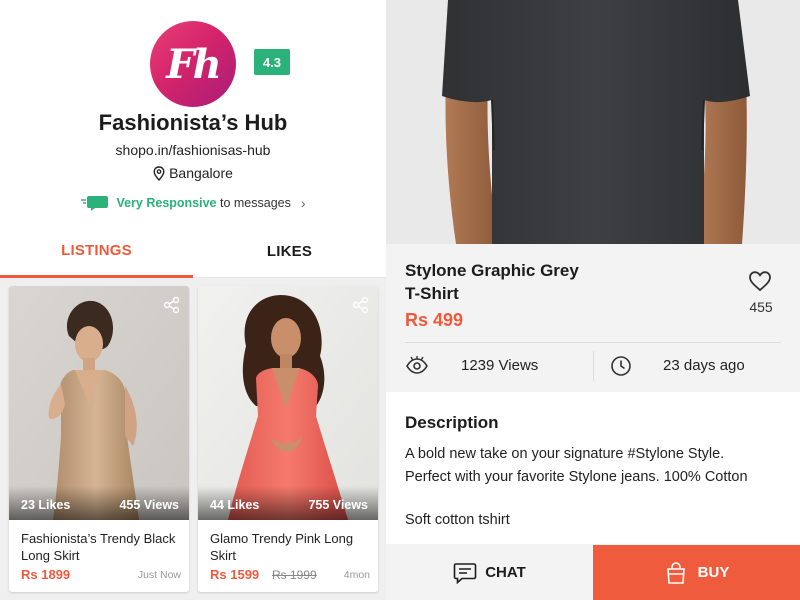 The height and width of the screenshot is (600, 800). Describe the element at coordinates (452, 422) in the screenshot. I see `description-heading: Description` at that location.